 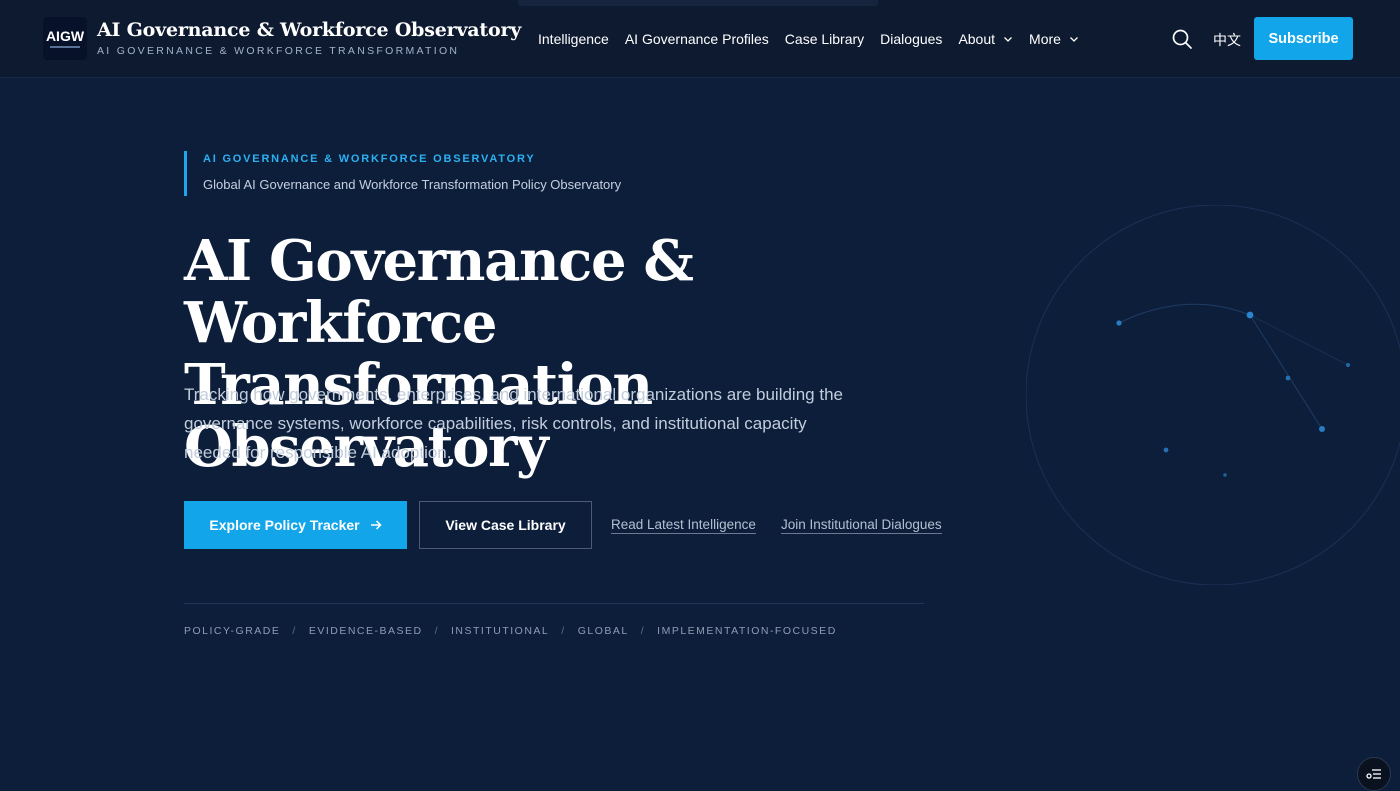 What do you see at coordinates (747, 631) in the screenshot?
I see `tag-item: IMPLEMENTATION-FOCUSED` at bounding box center [747, 631].